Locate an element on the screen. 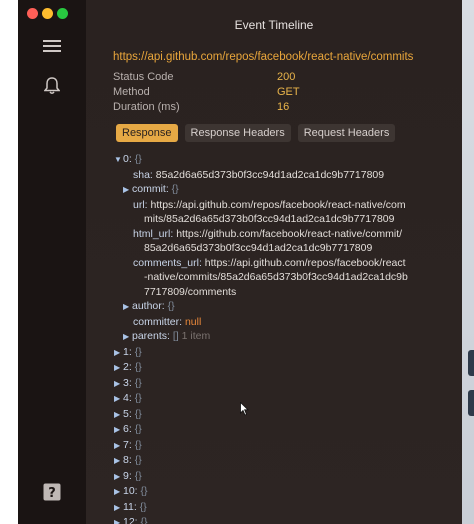 This screenshot has height=524, width=474. duration-label: Duration (ms) is located at coordinates (146, 107).